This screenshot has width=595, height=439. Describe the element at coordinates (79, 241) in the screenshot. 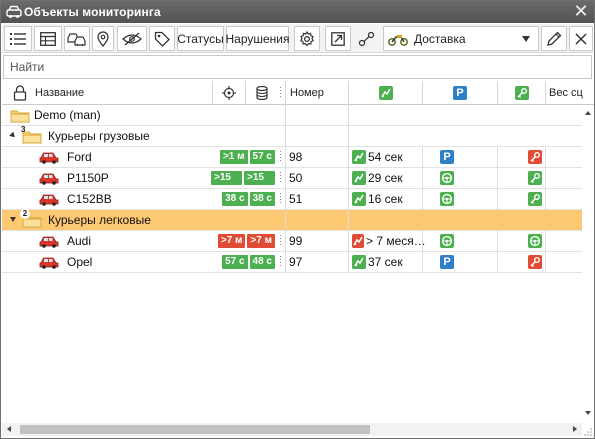

I see `object-name: Audi` at that location.